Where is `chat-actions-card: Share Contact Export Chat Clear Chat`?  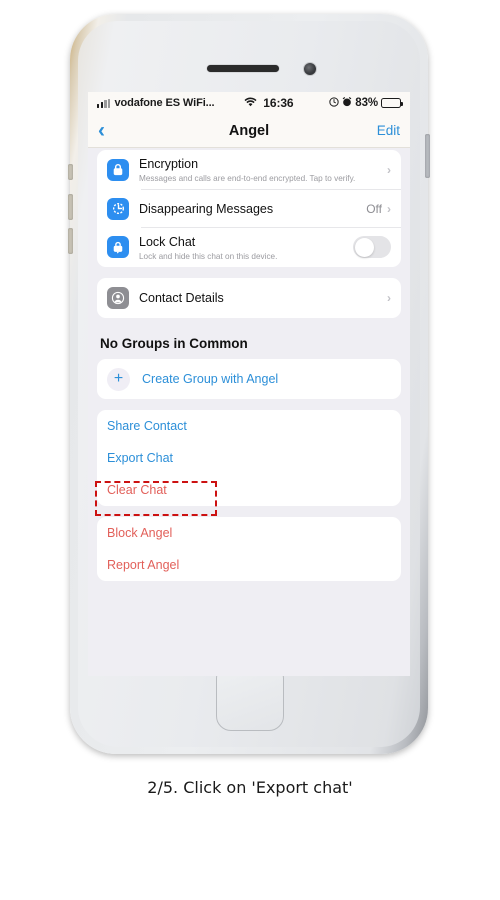 chat-actions-card: Share Contact Export Chat Clear Chat is located at coordinates (249, 458).